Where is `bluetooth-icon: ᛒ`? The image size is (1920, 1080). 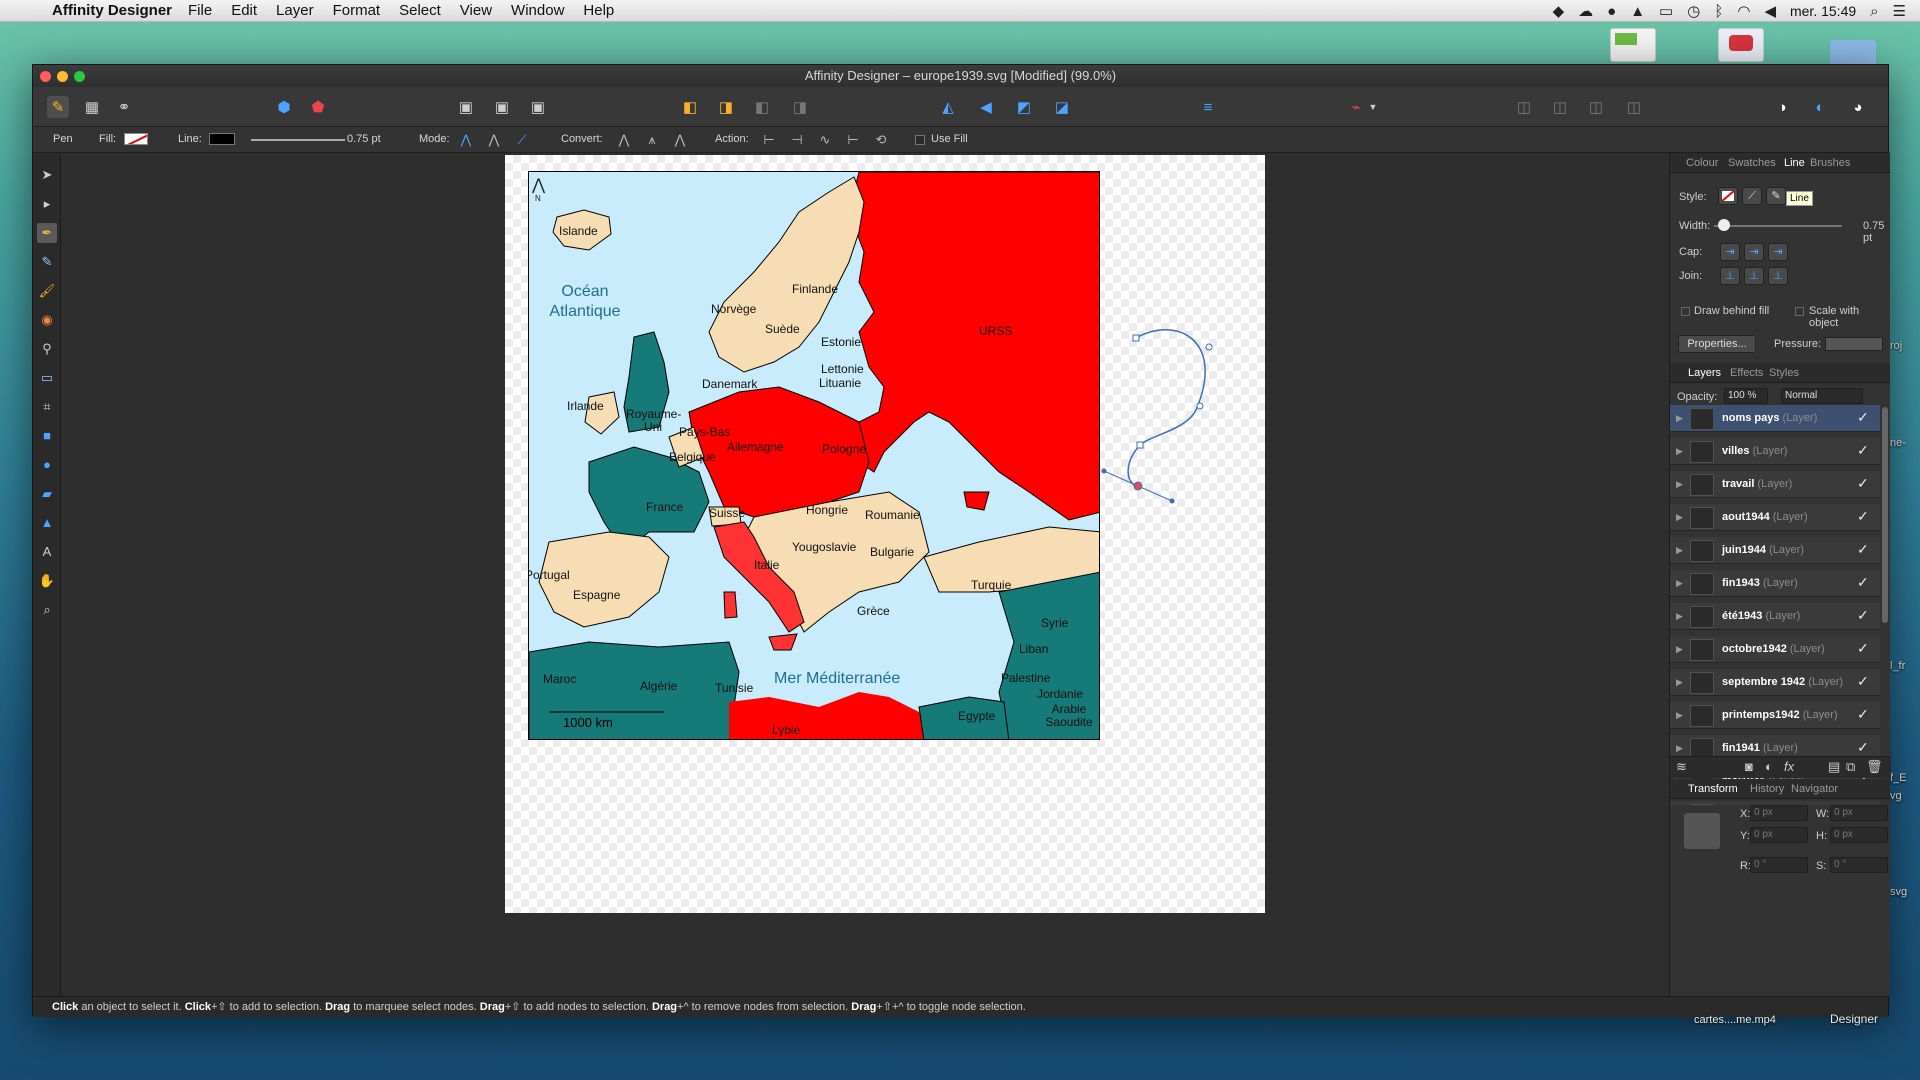
bluetooth-icon: ᛒ is located at coordinates (1718, 11).